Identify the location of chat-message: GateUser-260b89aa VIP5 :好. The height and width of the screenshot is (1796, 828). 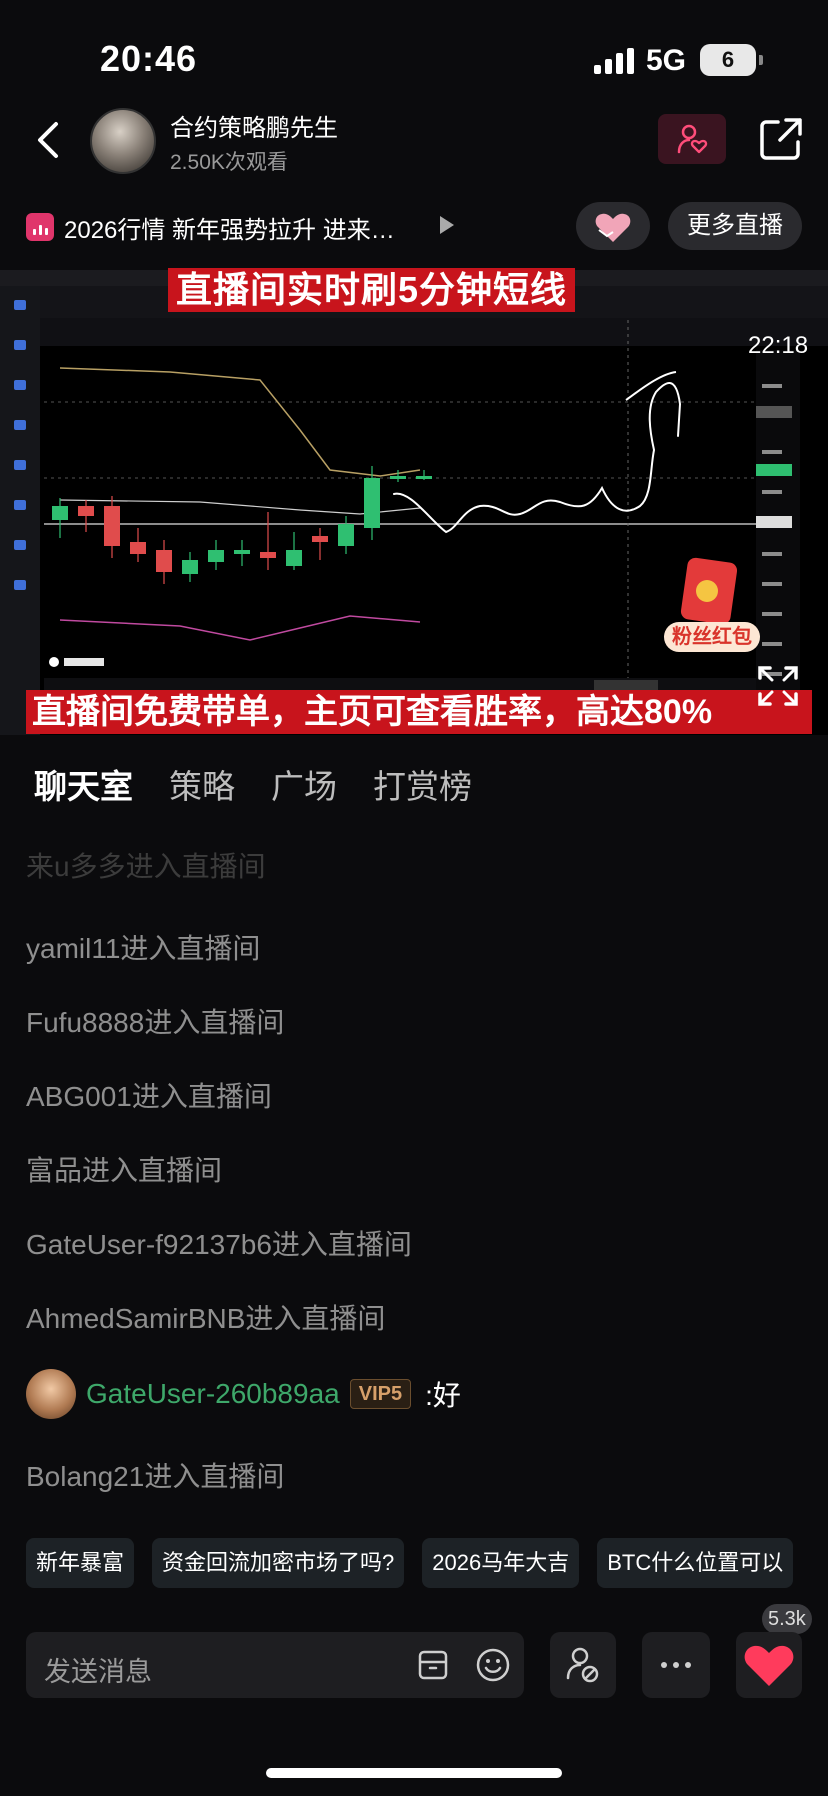
(243, 1394).